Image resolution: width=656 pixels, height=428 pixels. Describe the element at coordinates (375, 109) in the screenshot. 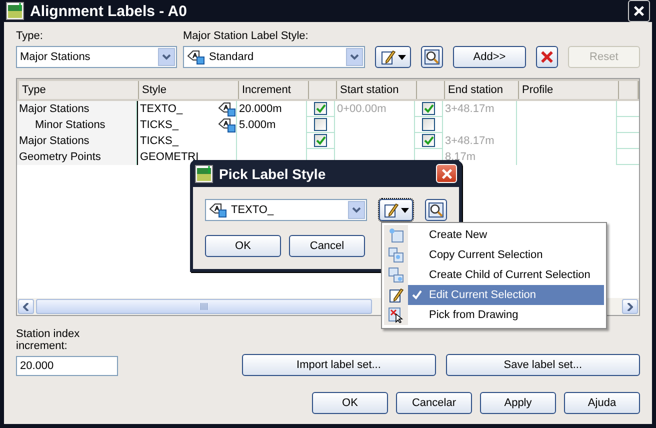

I see `table-cell: 0+00.00m` at that location.